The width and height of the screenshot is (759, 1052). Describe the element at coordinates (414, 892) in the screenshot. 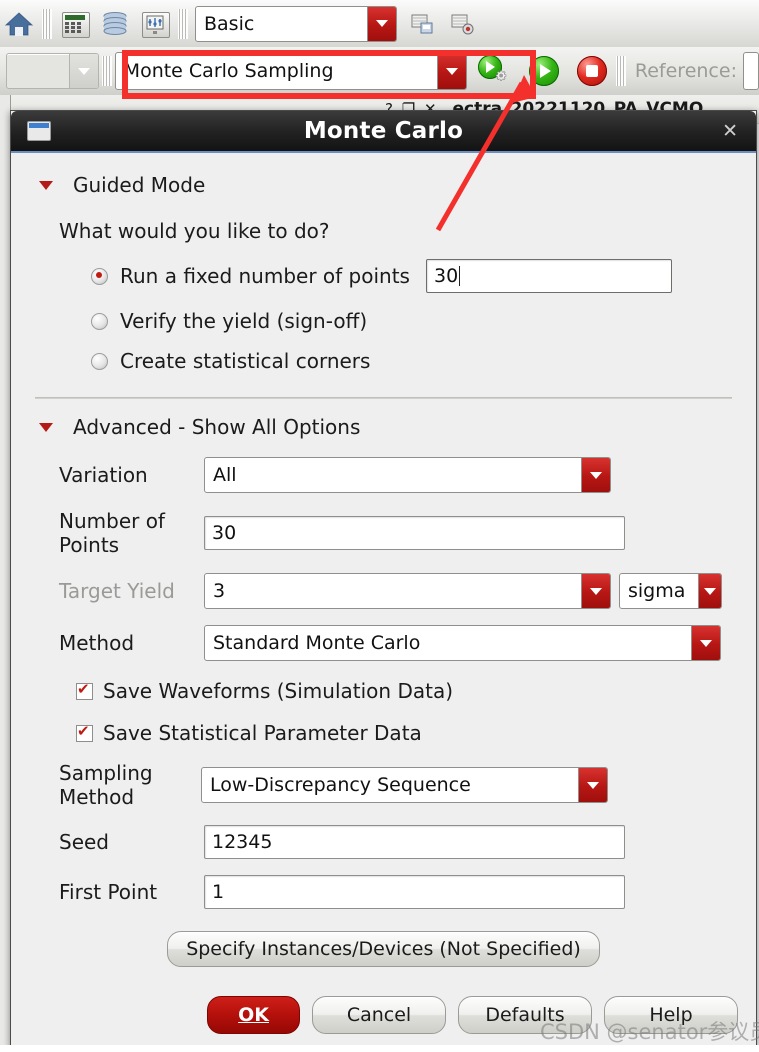

I see `first-point-input: 1` at that location.